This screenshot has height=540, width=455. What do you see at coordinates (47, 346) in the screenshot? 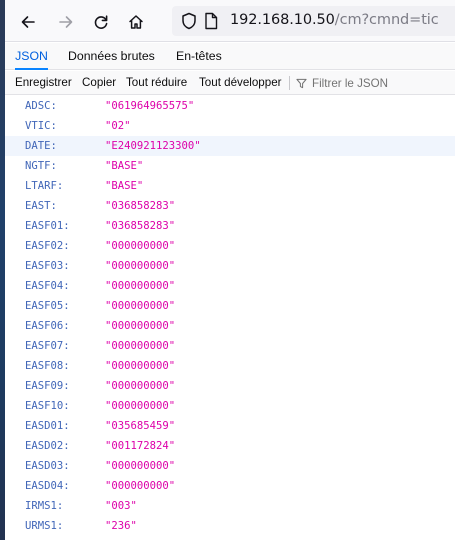
I see `json-key: EASF07:` at bounding box center [47, 346].